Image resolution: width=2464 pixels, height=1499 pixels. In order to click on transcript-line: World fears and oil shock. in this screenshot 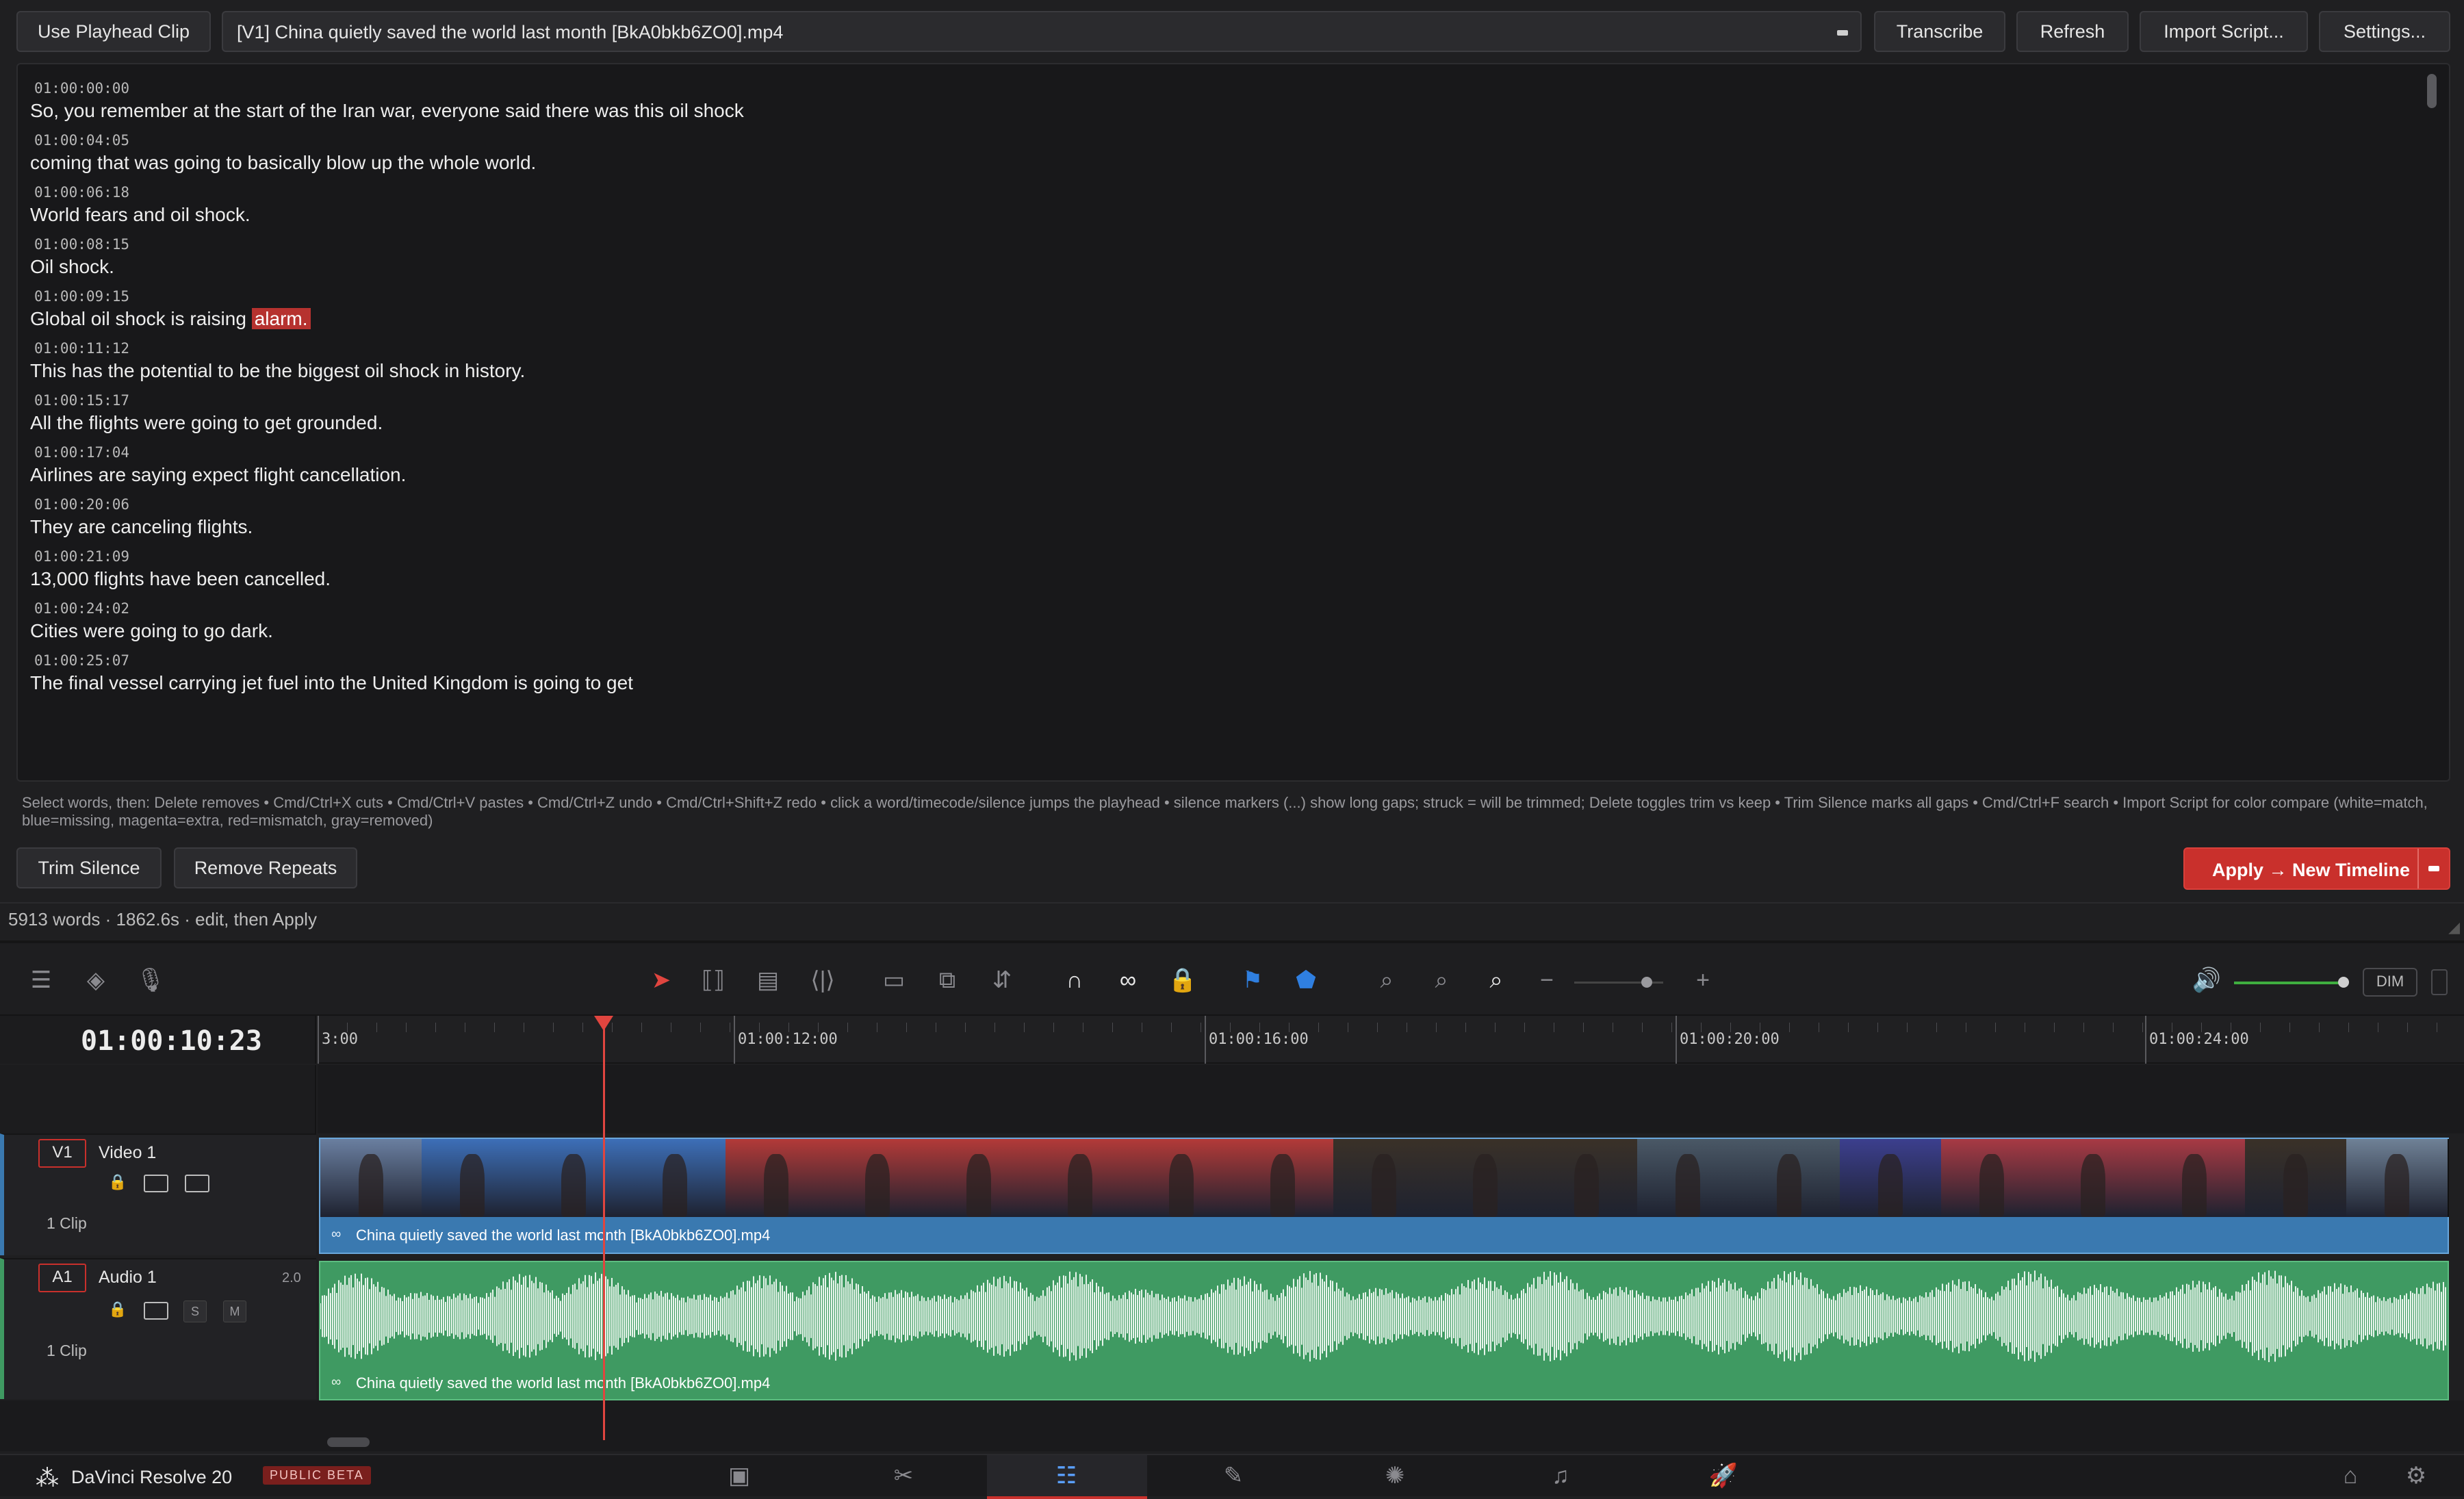, I will do `click(1219, 215)`.